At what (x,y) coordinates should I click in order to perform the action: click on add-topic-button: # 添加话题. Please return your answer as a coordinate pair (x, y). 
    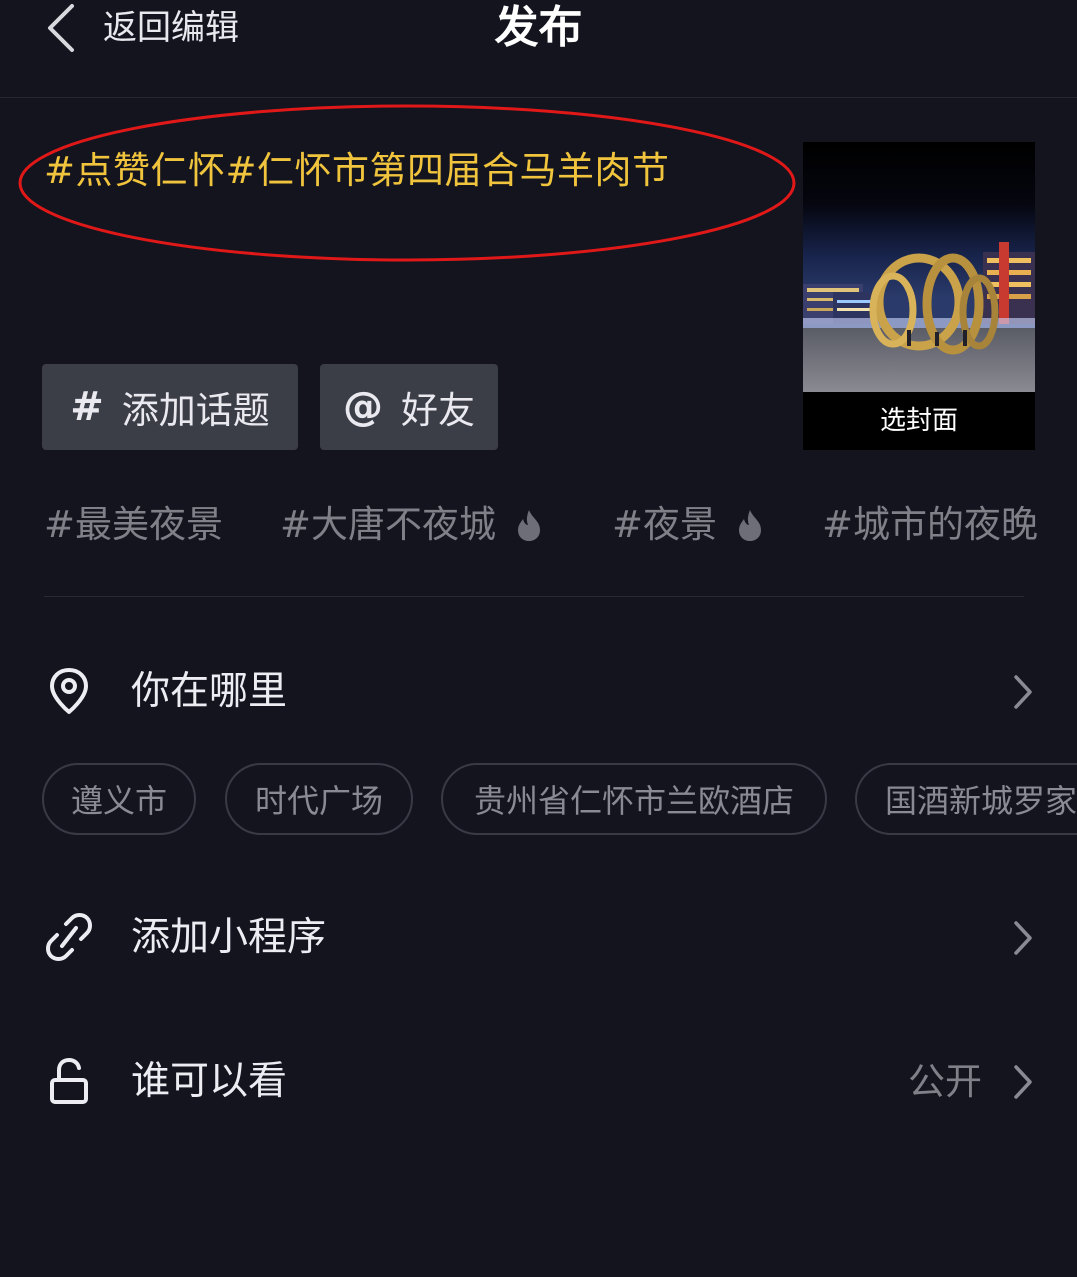
    Looking at the image, I should click on (170, 407).